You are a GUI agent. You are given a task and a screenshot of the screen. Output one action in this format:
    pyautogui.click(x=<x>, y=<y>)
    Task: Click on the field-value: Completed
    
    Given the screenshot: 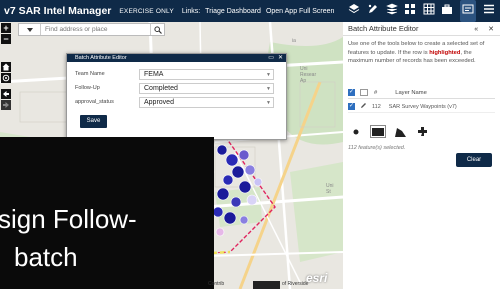 What is the action you would take?
    pyautogui.click(x=161, y=88)
    